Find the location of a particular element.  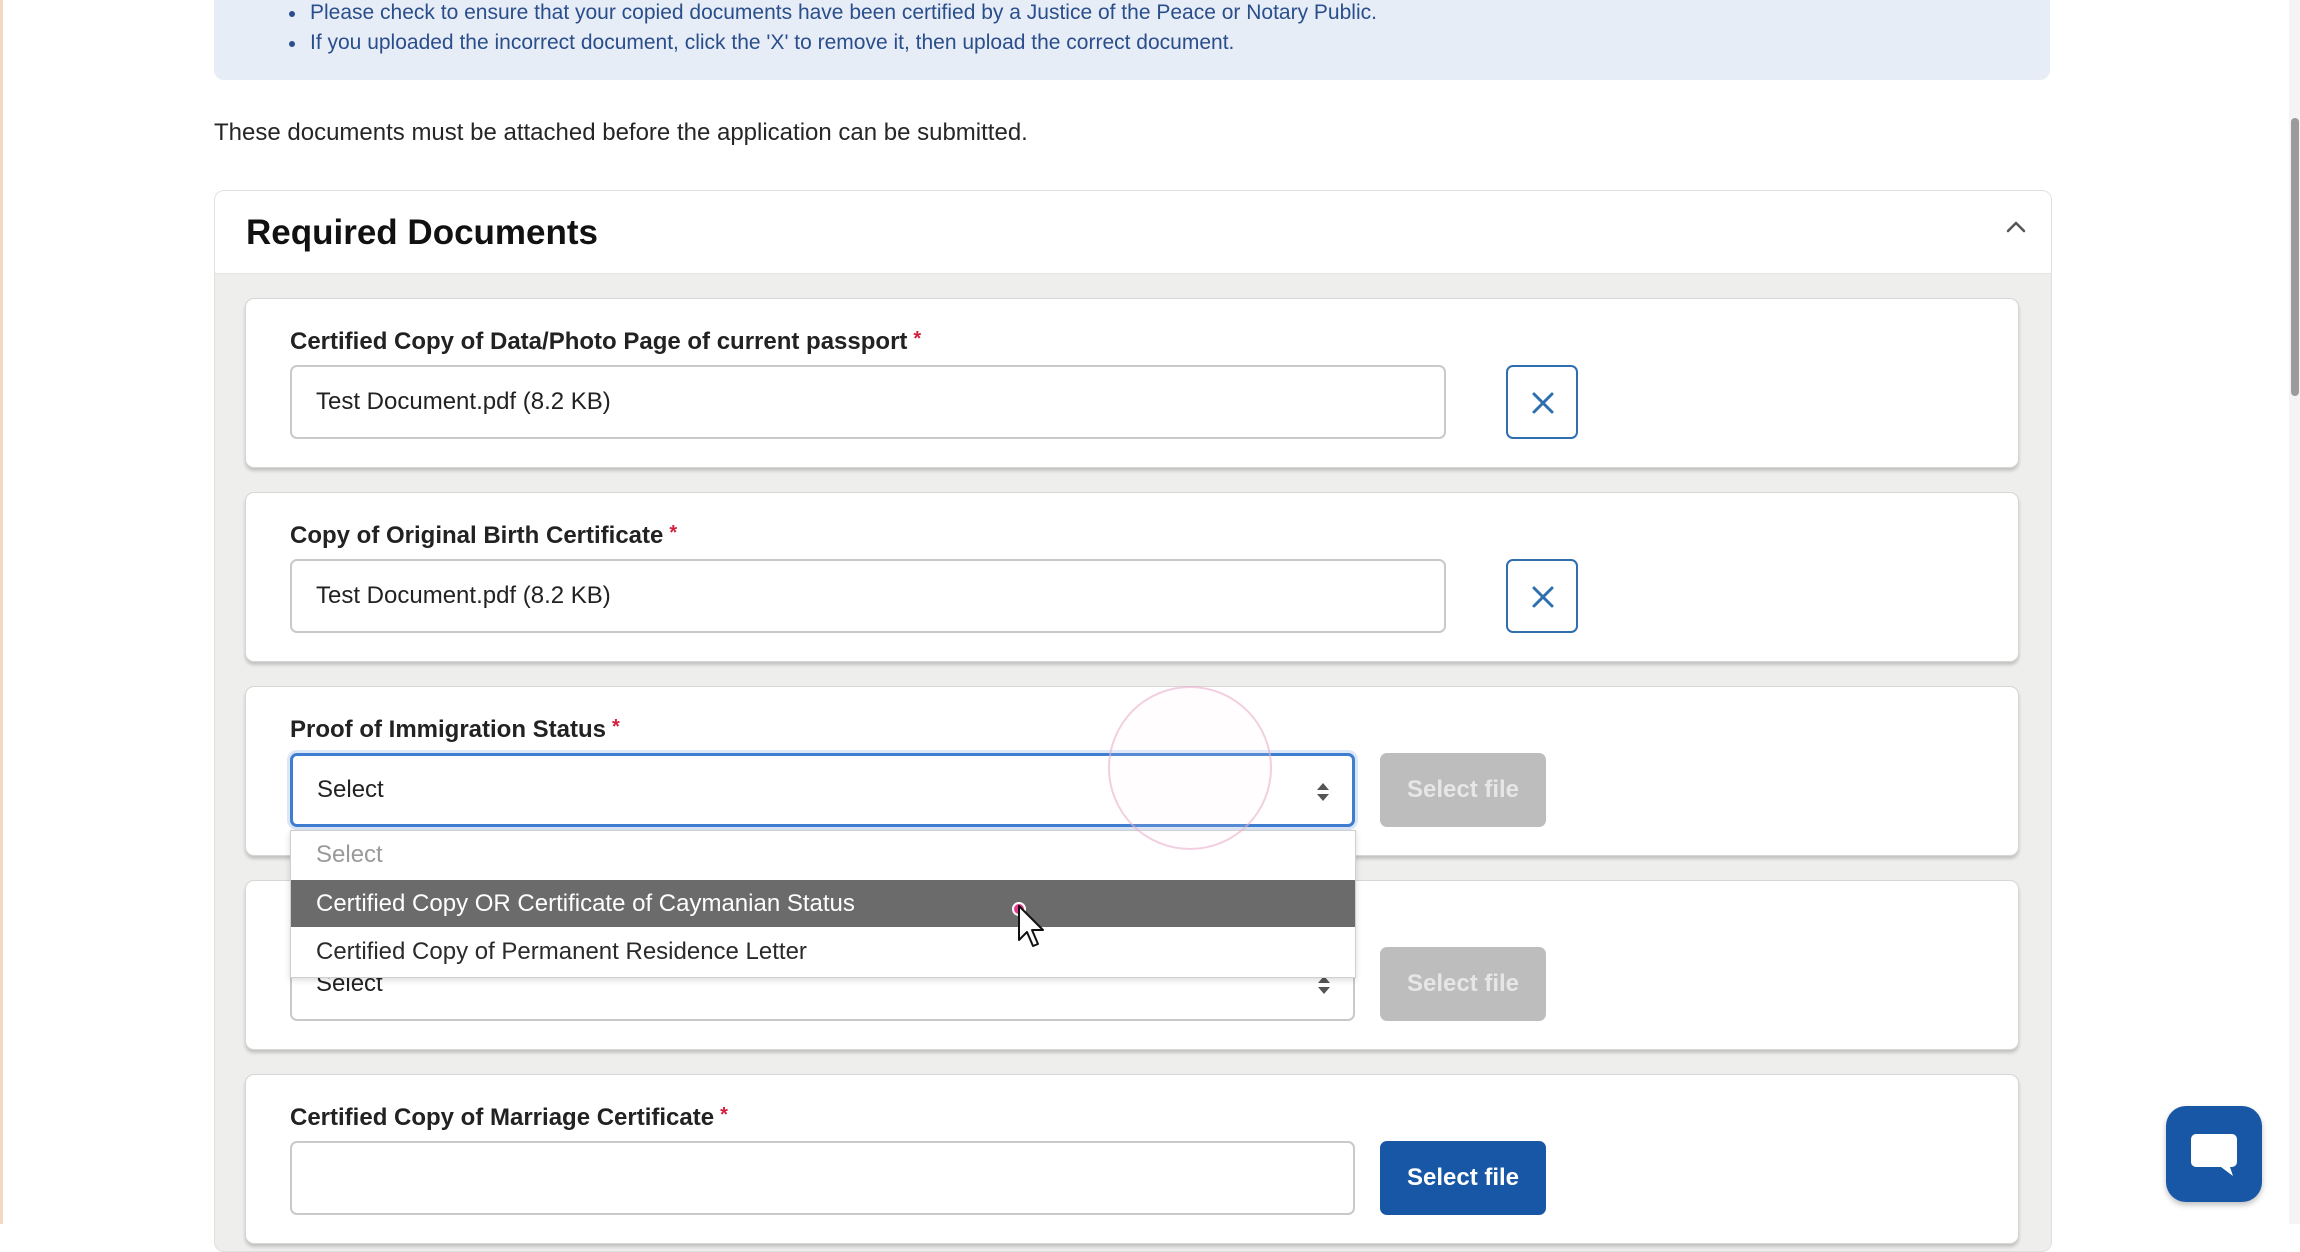

chat-bubble-icon is located at coordinates (2214, 1155).